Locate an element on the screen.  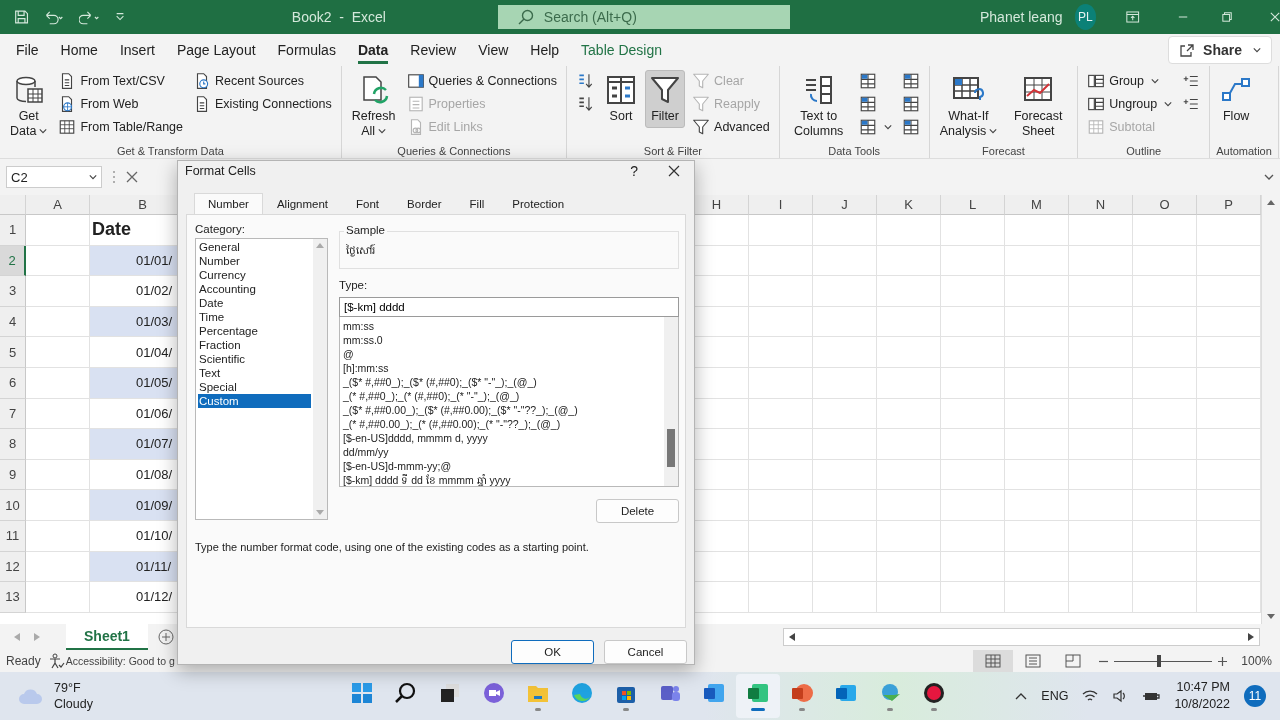
row-header: 11 is located at coordinates (13, 536).